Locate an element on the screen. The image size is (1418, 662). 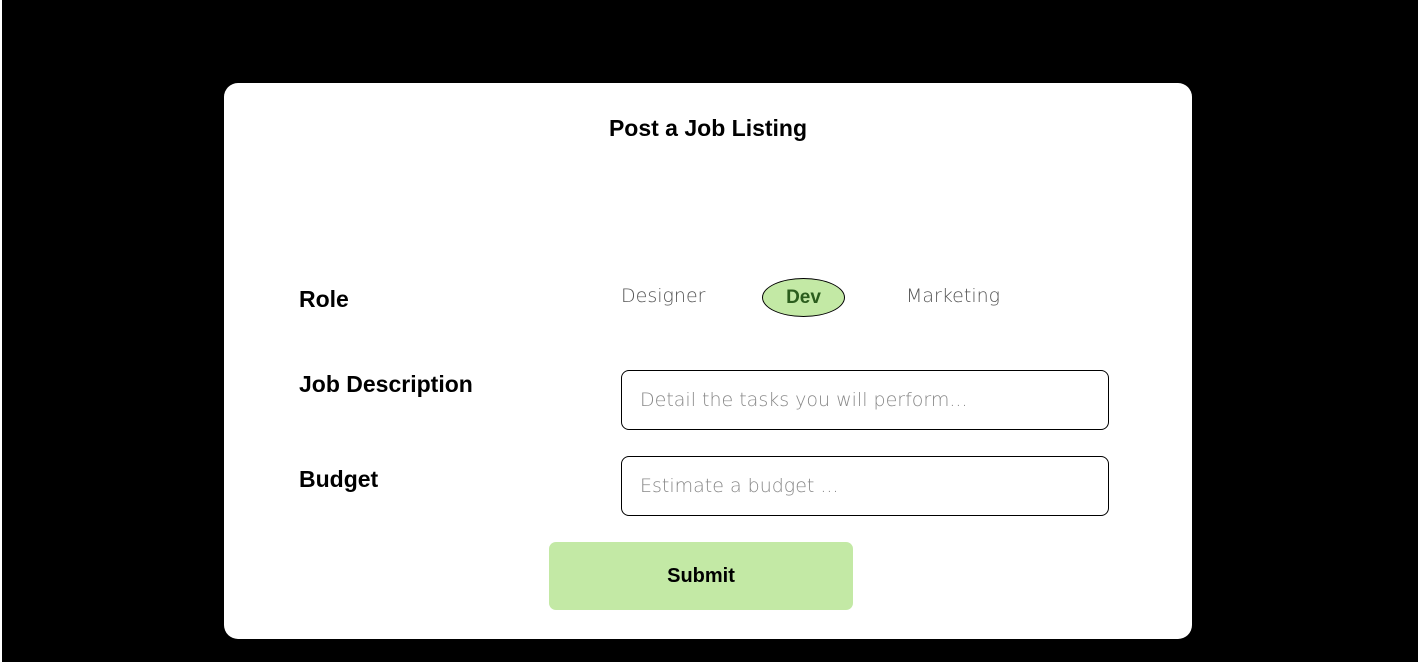
role-label: Role is located at coordinates (324, 299).